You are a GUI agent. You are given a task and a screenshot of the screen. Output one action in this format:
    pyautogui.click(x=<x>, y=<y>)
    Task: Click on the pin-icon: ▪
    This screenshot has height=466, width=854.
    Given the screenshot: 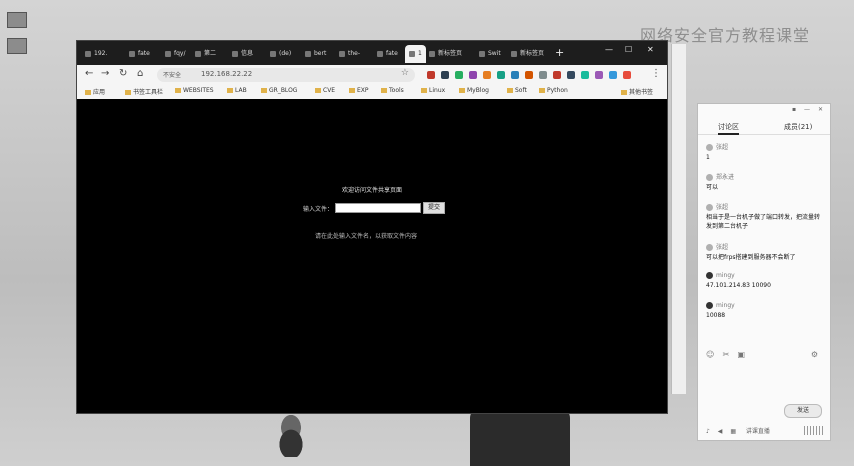 What is the action you would take?
    pyautogui.click(x=794, y=109)
    